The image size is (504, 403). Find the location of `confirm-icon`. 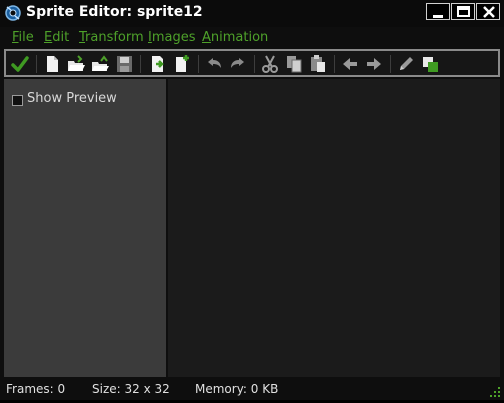

confirm-icon is located at coordinates (20, 64).